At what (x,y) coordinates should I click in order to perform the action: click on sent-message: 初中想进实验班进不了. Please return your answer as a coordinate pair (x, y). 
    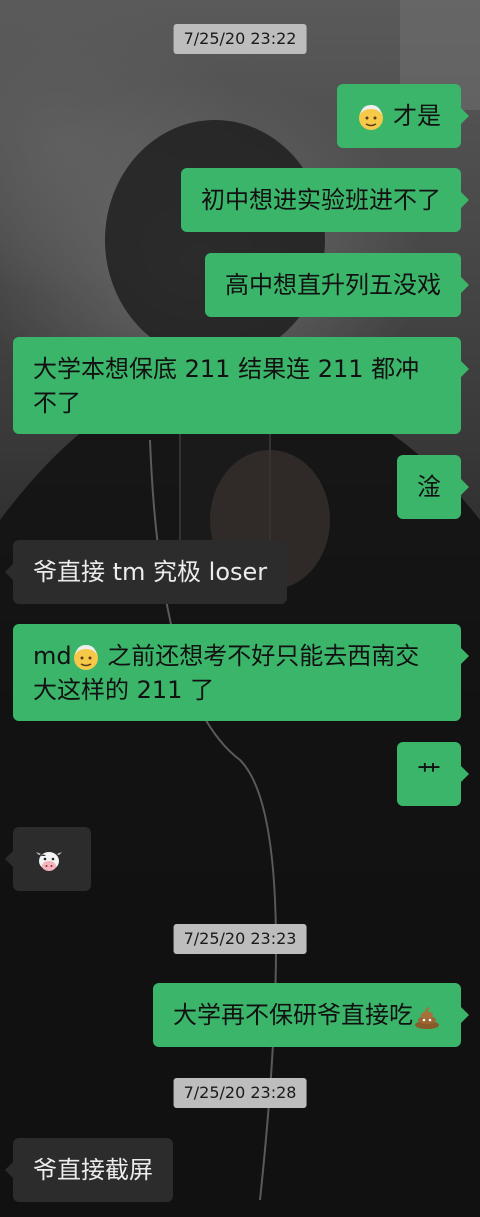
    Looking at the image, I should click on (325, 200).